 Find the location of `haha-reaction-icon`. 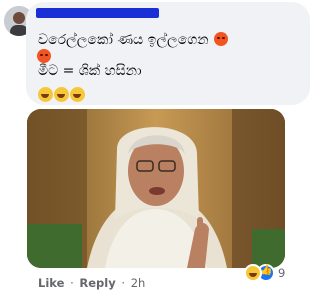

haha-reaction-icon is located at coordinates (253, 273).